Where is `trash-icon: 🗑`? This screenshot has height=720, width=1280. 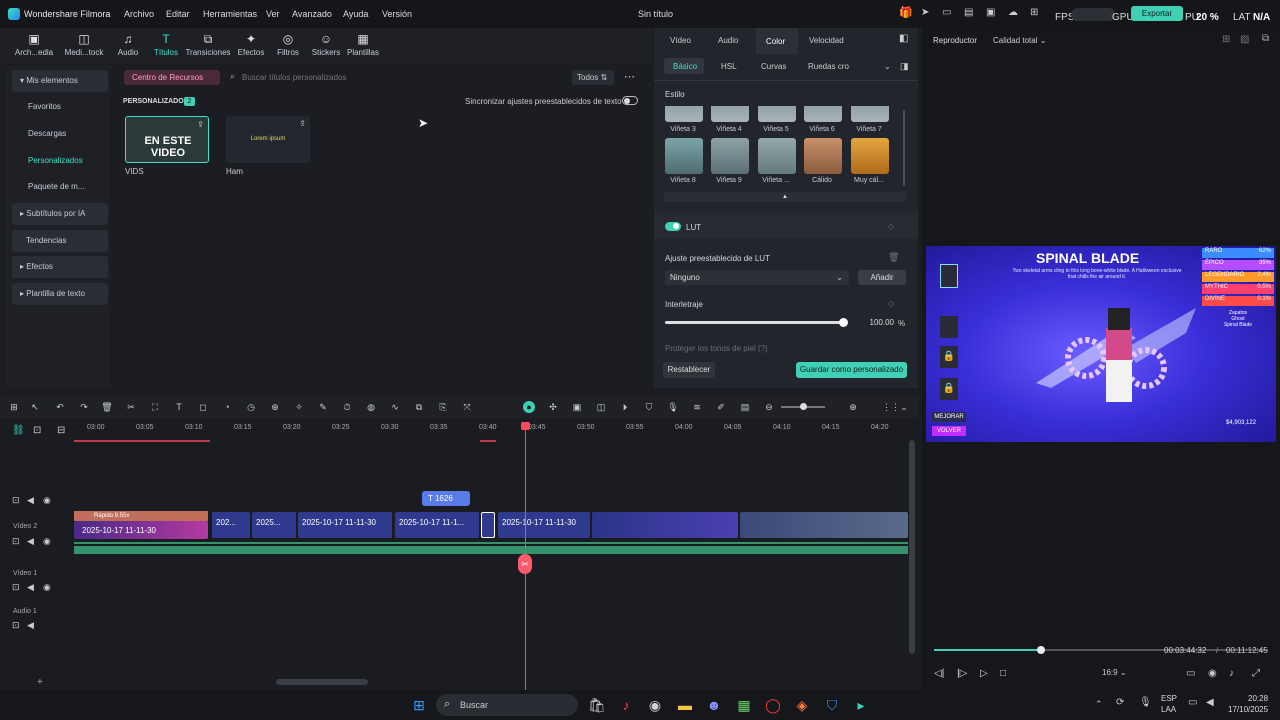
trash-icon: 🗑 is located at coordinates (893, 257).